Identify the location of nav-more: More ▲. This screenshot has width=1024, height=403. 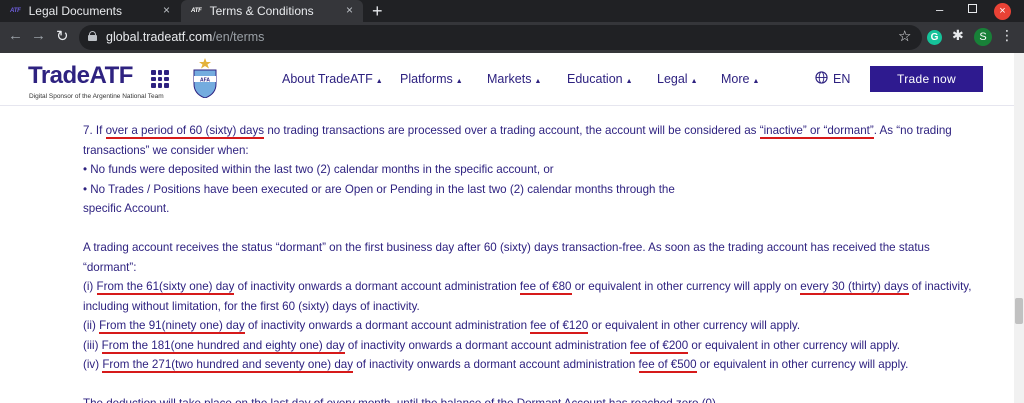
(740, 79).